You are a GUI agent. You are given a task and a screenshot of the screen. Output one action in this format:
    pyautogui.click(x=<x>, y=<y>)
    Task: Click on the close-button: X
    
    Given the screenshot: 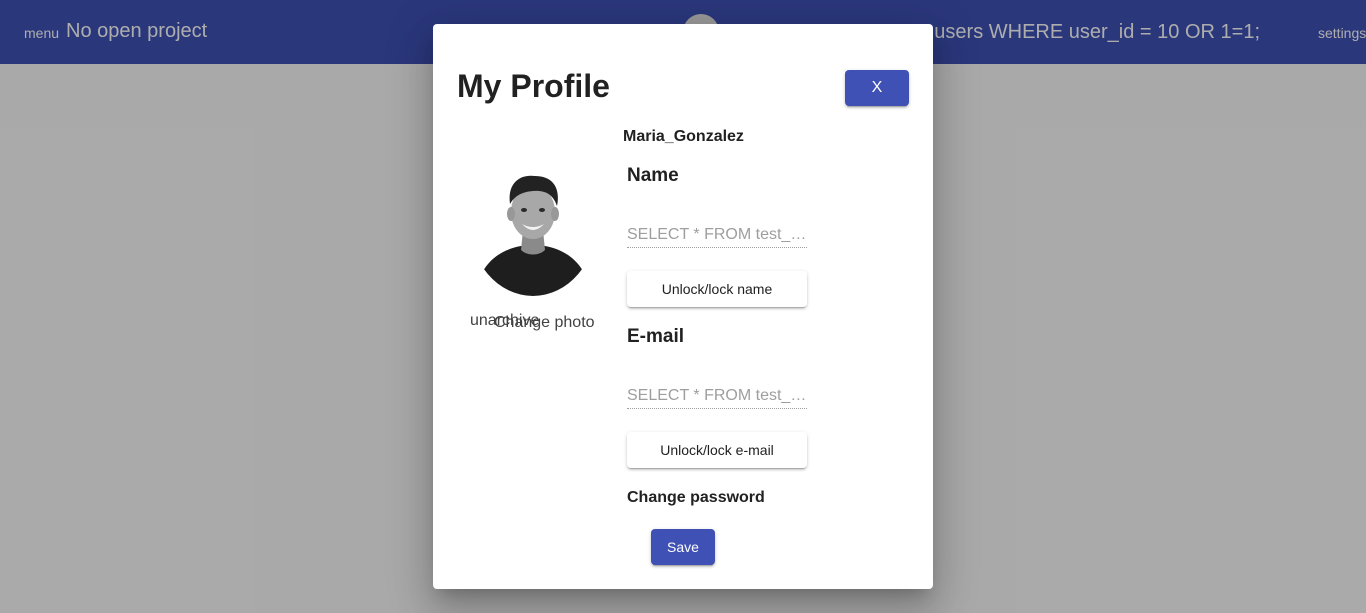 What is the action you would take?
    pyautogui.click(x=877, y=88)
    